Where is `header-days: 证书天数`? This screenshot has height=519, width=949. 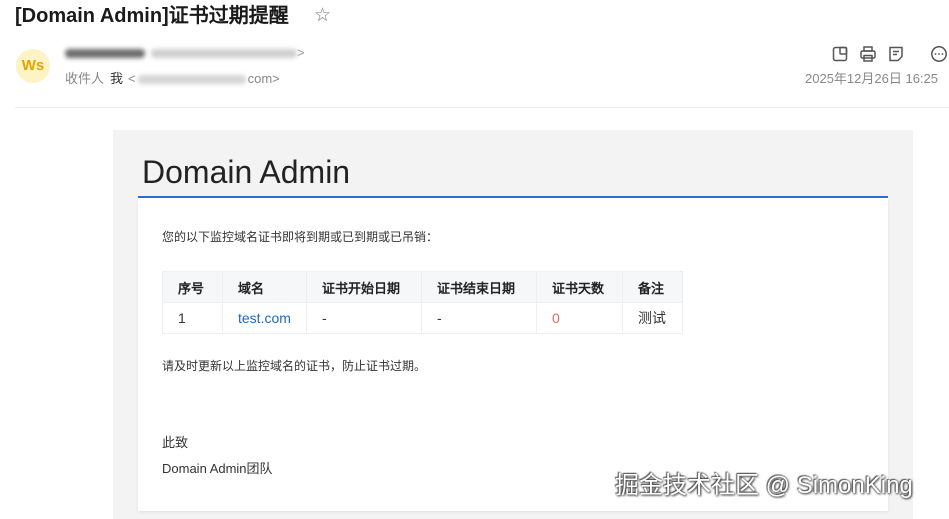 header-days: 证书天数 is located at coordinates (579, 287).